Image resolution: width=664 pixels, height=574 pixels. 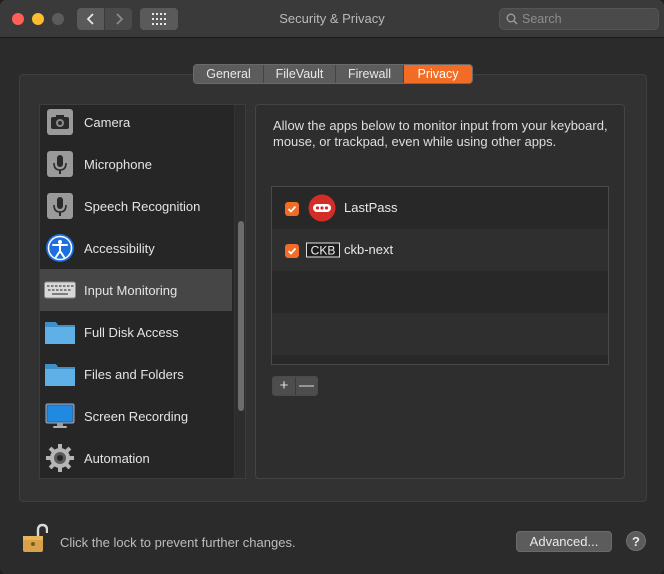 What do you see at coordinates (369, 249) in the screenshot?
I see `app-name: ckb-next` at bounding box center [369, 249].